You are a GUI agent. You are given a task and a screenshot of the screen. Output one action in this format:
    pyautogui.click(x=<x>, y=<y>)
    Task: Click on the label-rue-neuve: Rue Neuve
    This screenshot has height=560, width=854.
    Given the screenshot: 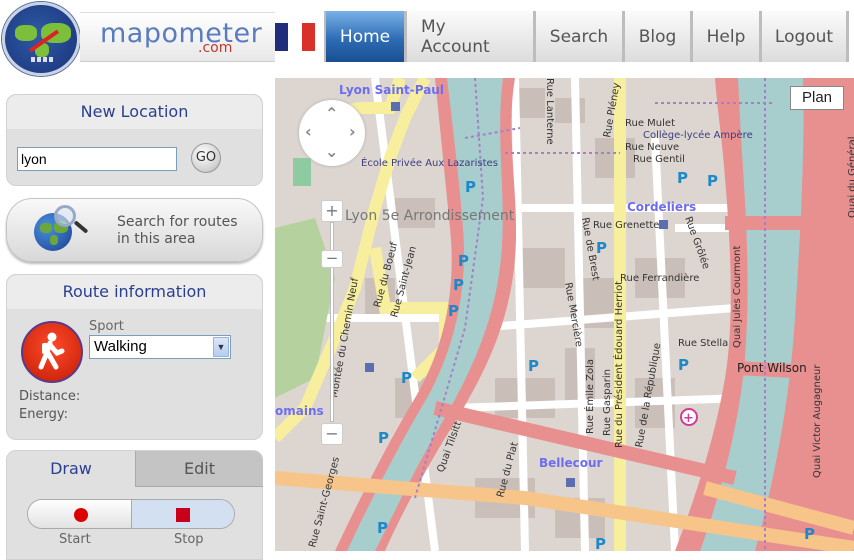 What is the action you would take?
    pyautogui.click(x=652, y=147)
    